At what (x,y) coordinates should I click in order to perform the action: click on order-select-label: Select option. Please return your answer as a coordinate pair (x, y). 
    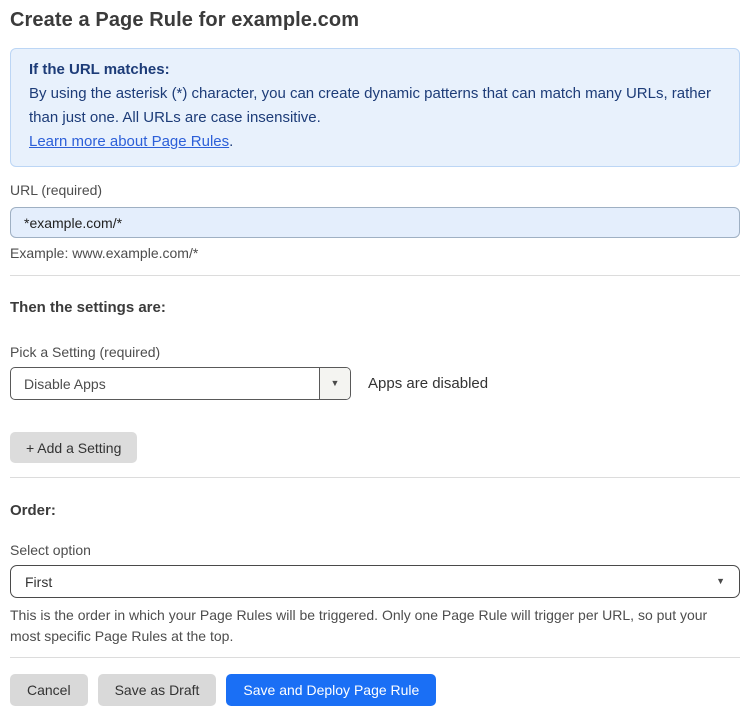
    Looking at the image, I should click on (50, 550).